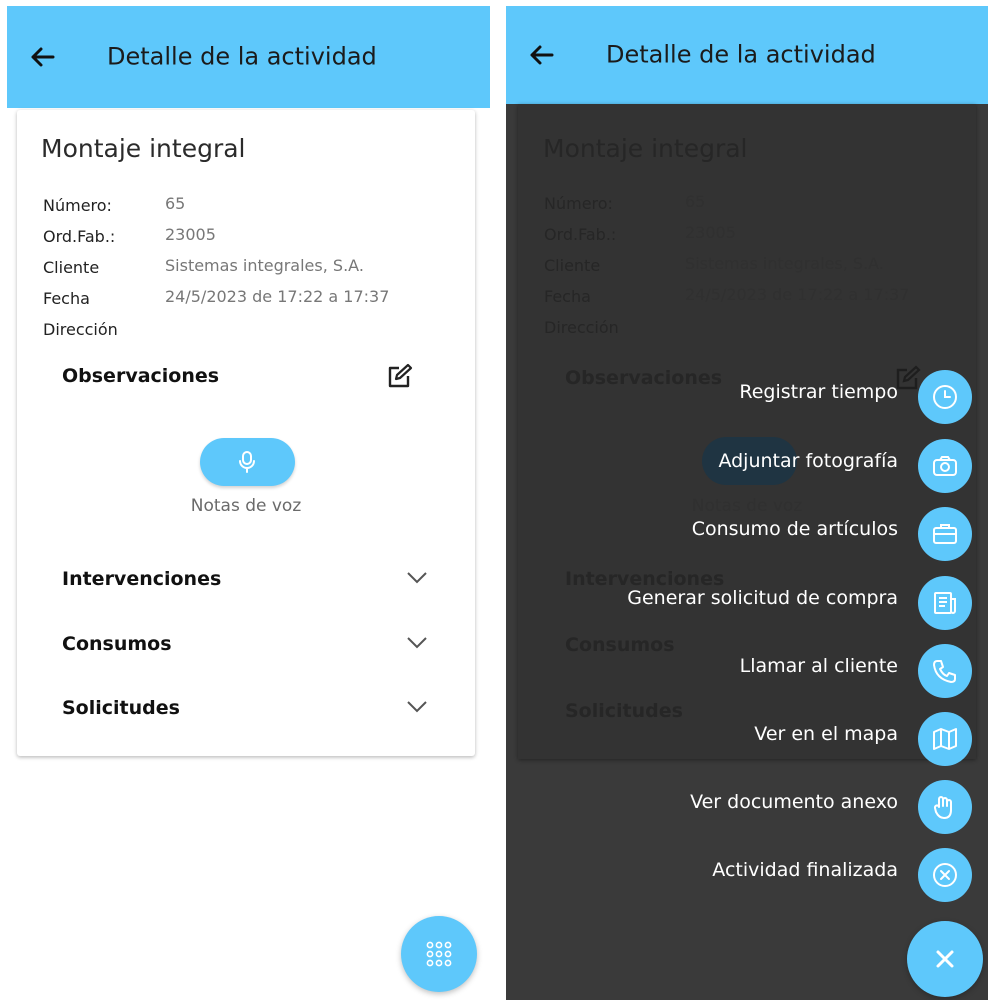  What do you see at coordinates (762, 598) in the screenshot?
I see `menu-label-generar-solicitud: Generar solicitud de compra` at bounding box center [762, 598].